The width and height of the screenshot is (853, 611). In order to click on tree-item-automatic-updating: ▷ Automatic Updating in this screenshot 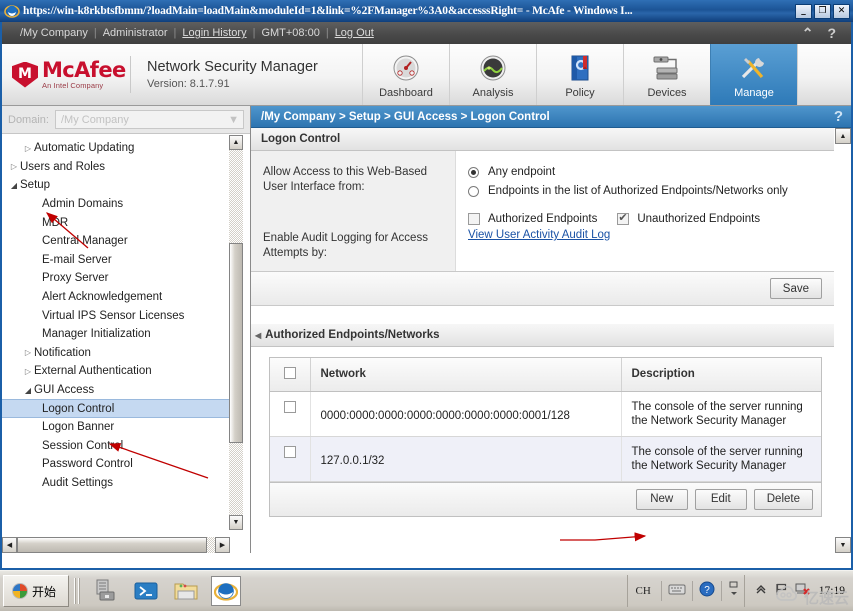, I will do `click(116, 148)`.